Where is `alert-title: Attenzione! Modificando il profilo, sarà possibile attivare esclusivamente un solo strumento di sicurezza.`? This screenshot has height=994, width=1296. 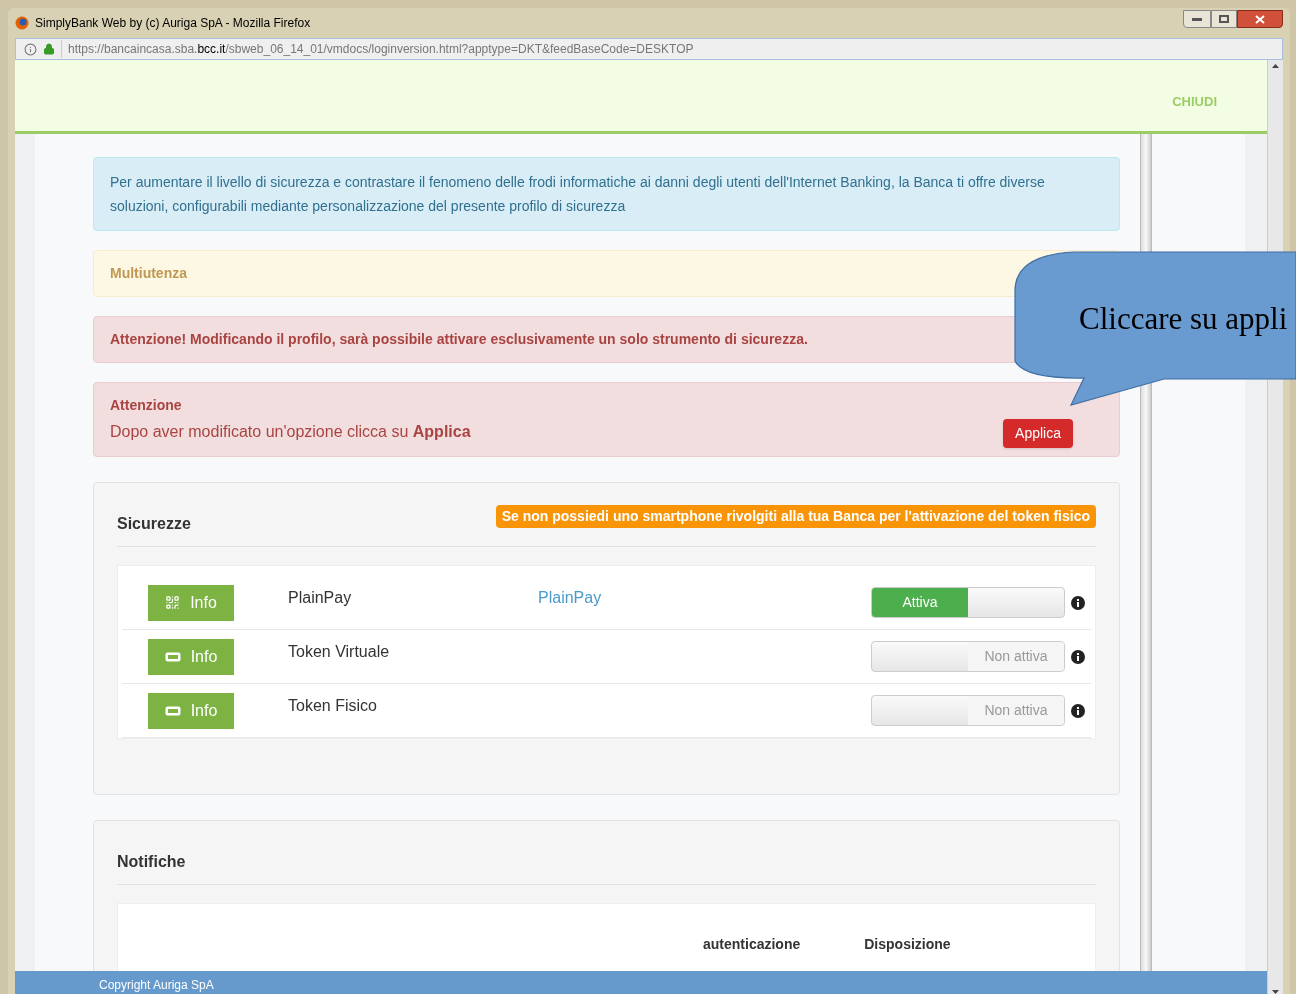
alert-title: Attenzione! Modificando il profilo, sarà possibile attivare esclusivamente un solo strumento di sicurezza. is located at coordinates (459, 339).